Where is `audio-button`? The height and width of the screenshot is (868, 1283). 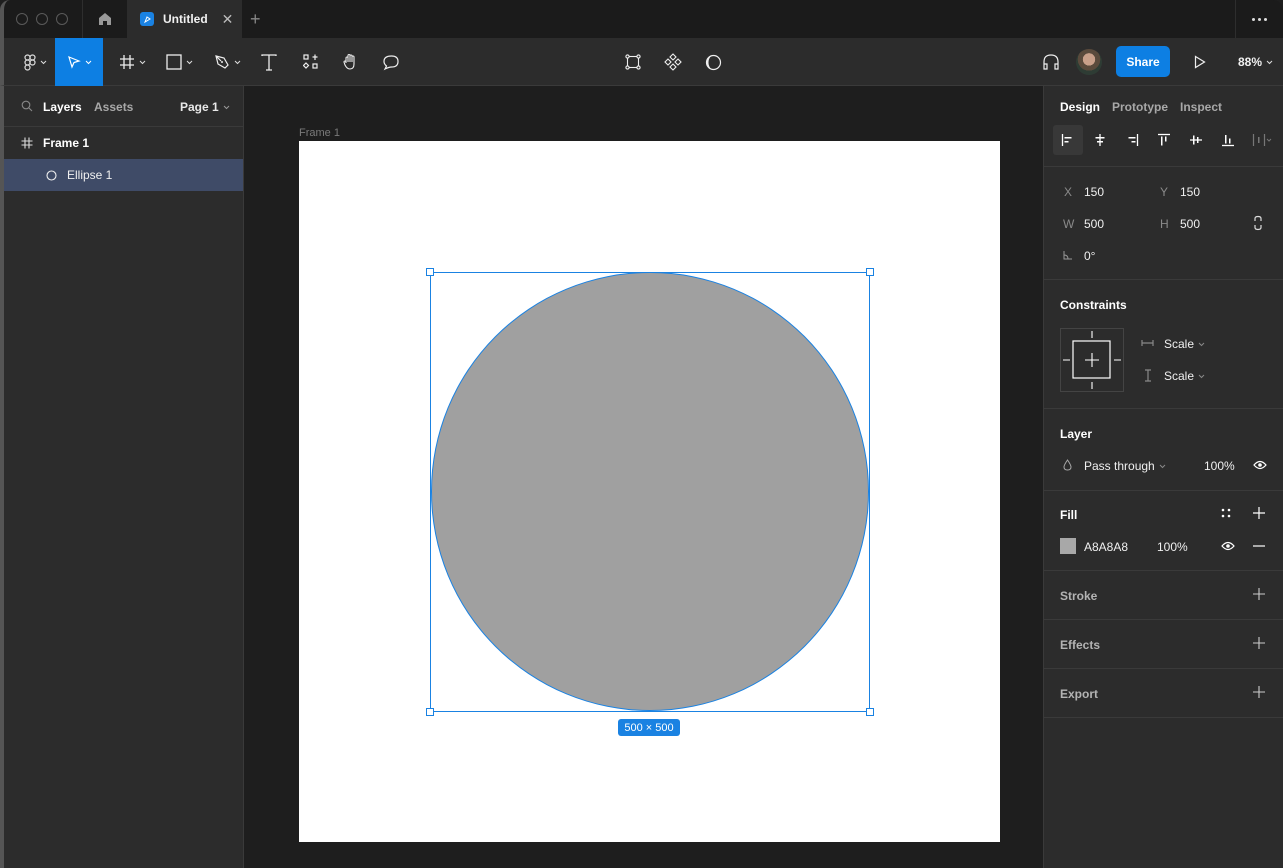 audio-button is located at coordinates (1051, 62).